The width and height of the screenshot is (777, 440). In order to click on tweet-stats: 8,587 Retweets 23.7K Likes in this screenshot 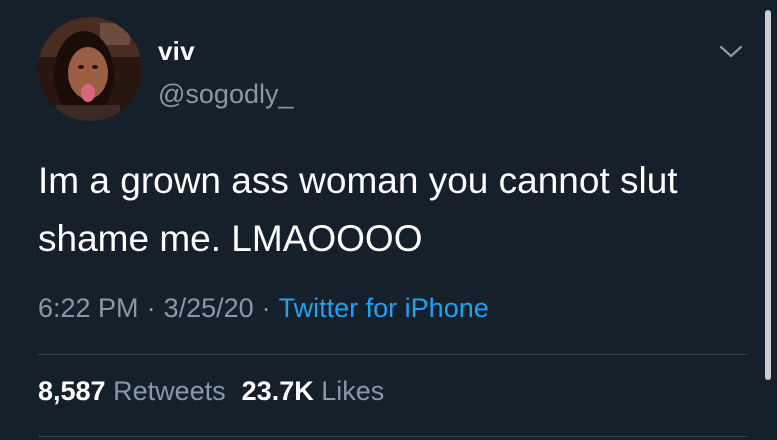, I will do `click(211, 391)`.